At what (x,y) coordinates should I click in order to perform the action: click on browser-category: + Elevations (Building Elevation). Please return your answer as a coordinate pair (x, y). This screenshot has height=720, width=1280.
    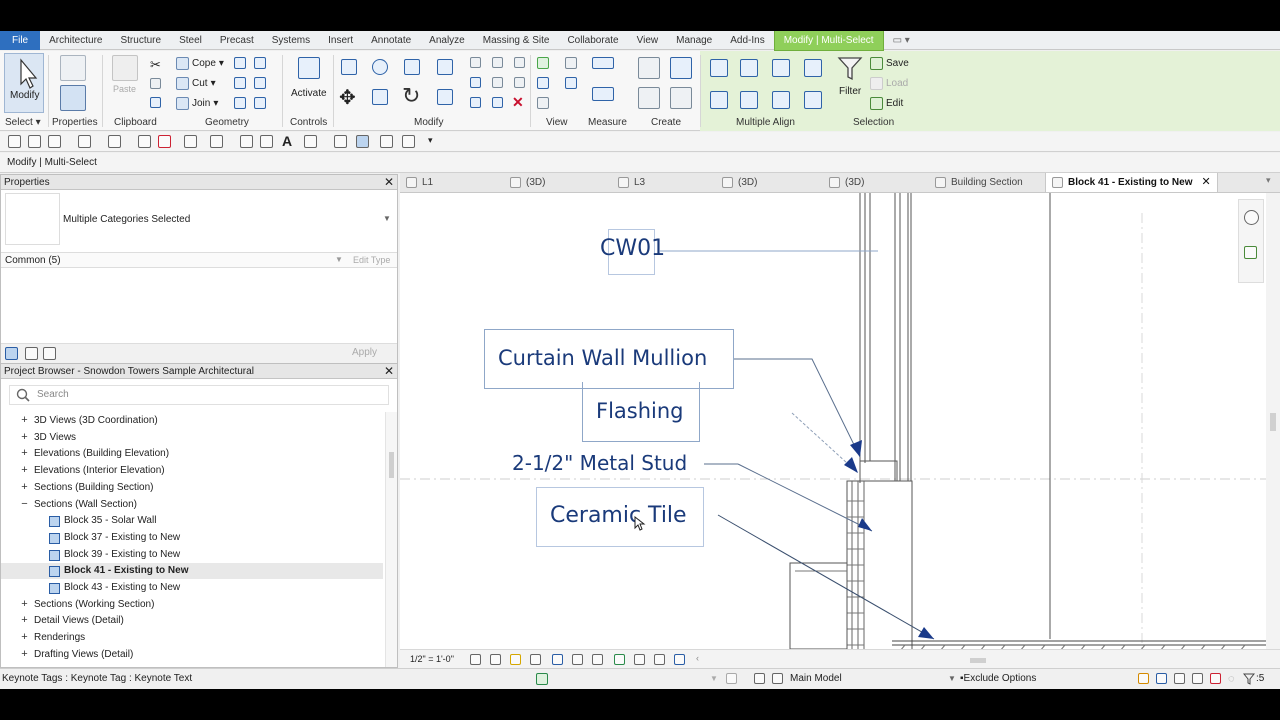
    Looking at the image, I should click on (192, 454).